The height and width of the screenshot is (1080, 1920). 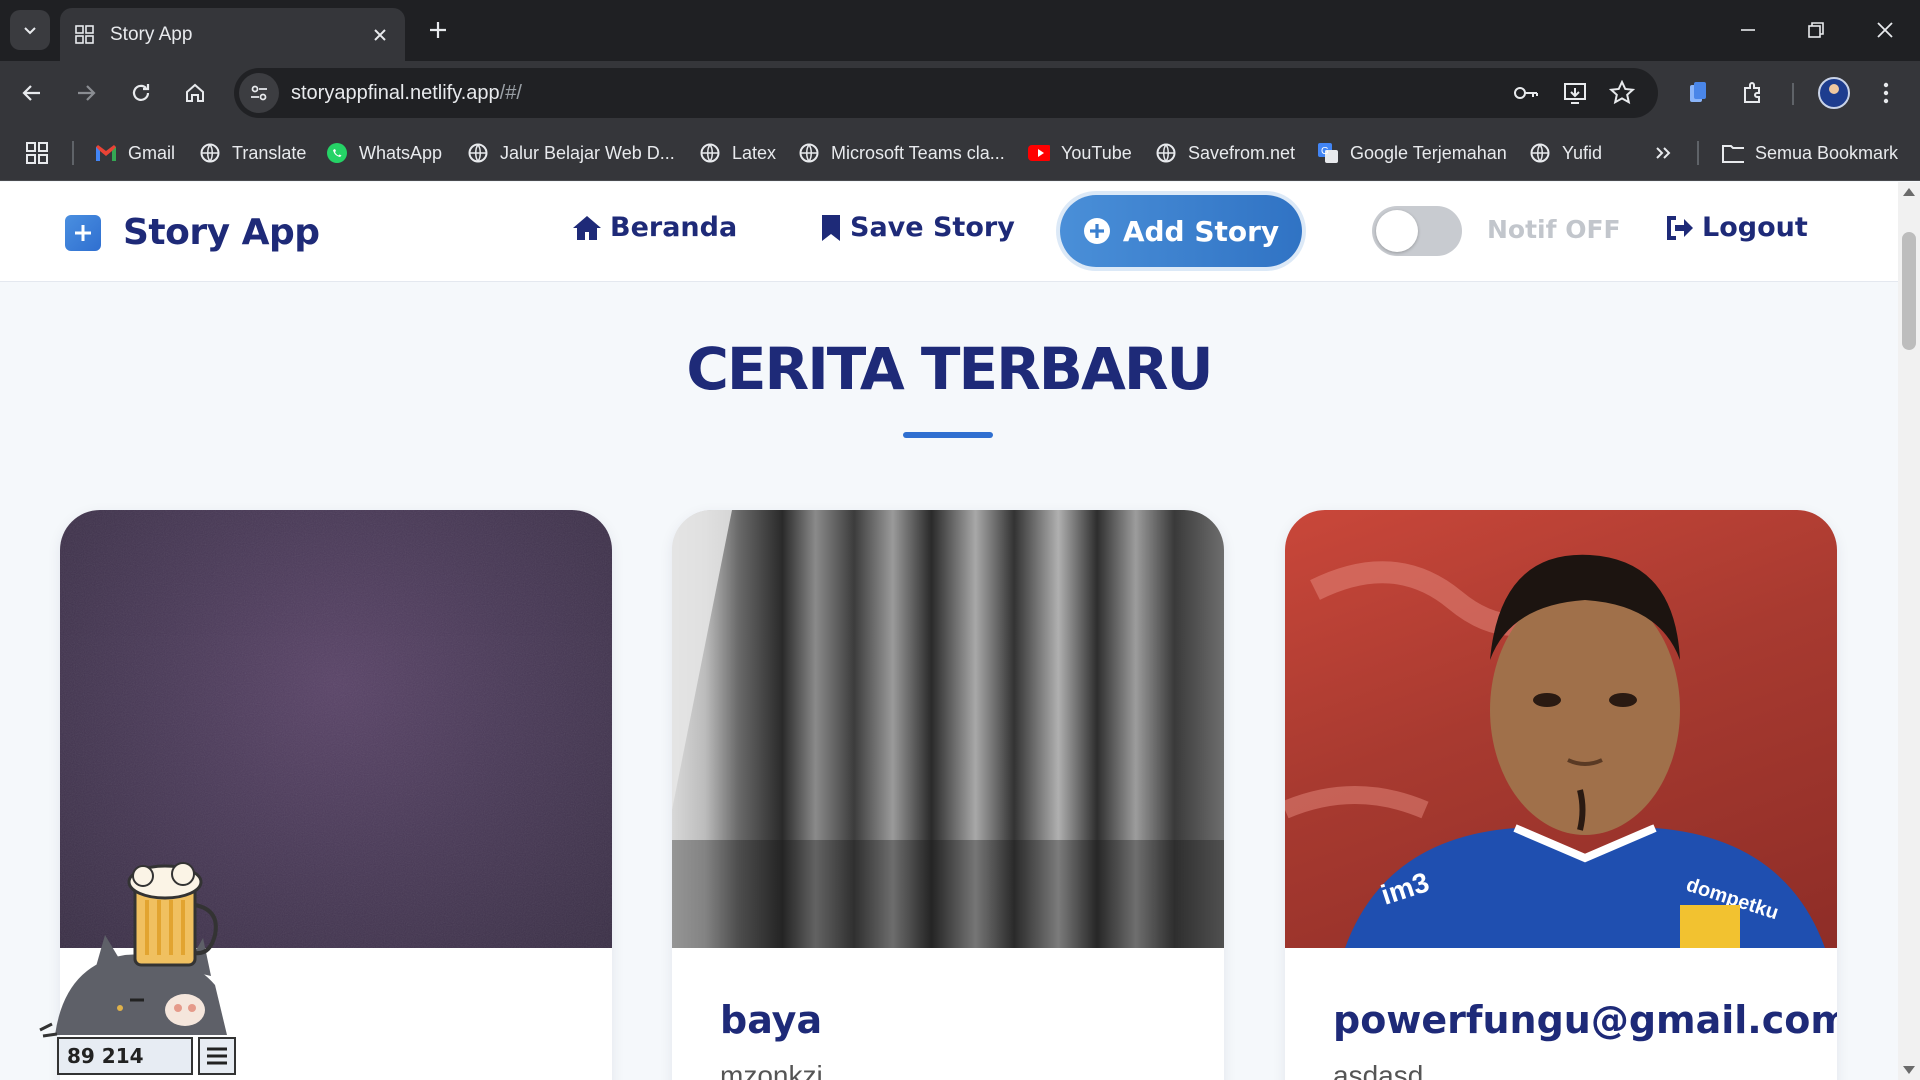 What do you see at coordinates (32, 93) in the screenshot?
I see `back-button` at bounding box center [32, 93].